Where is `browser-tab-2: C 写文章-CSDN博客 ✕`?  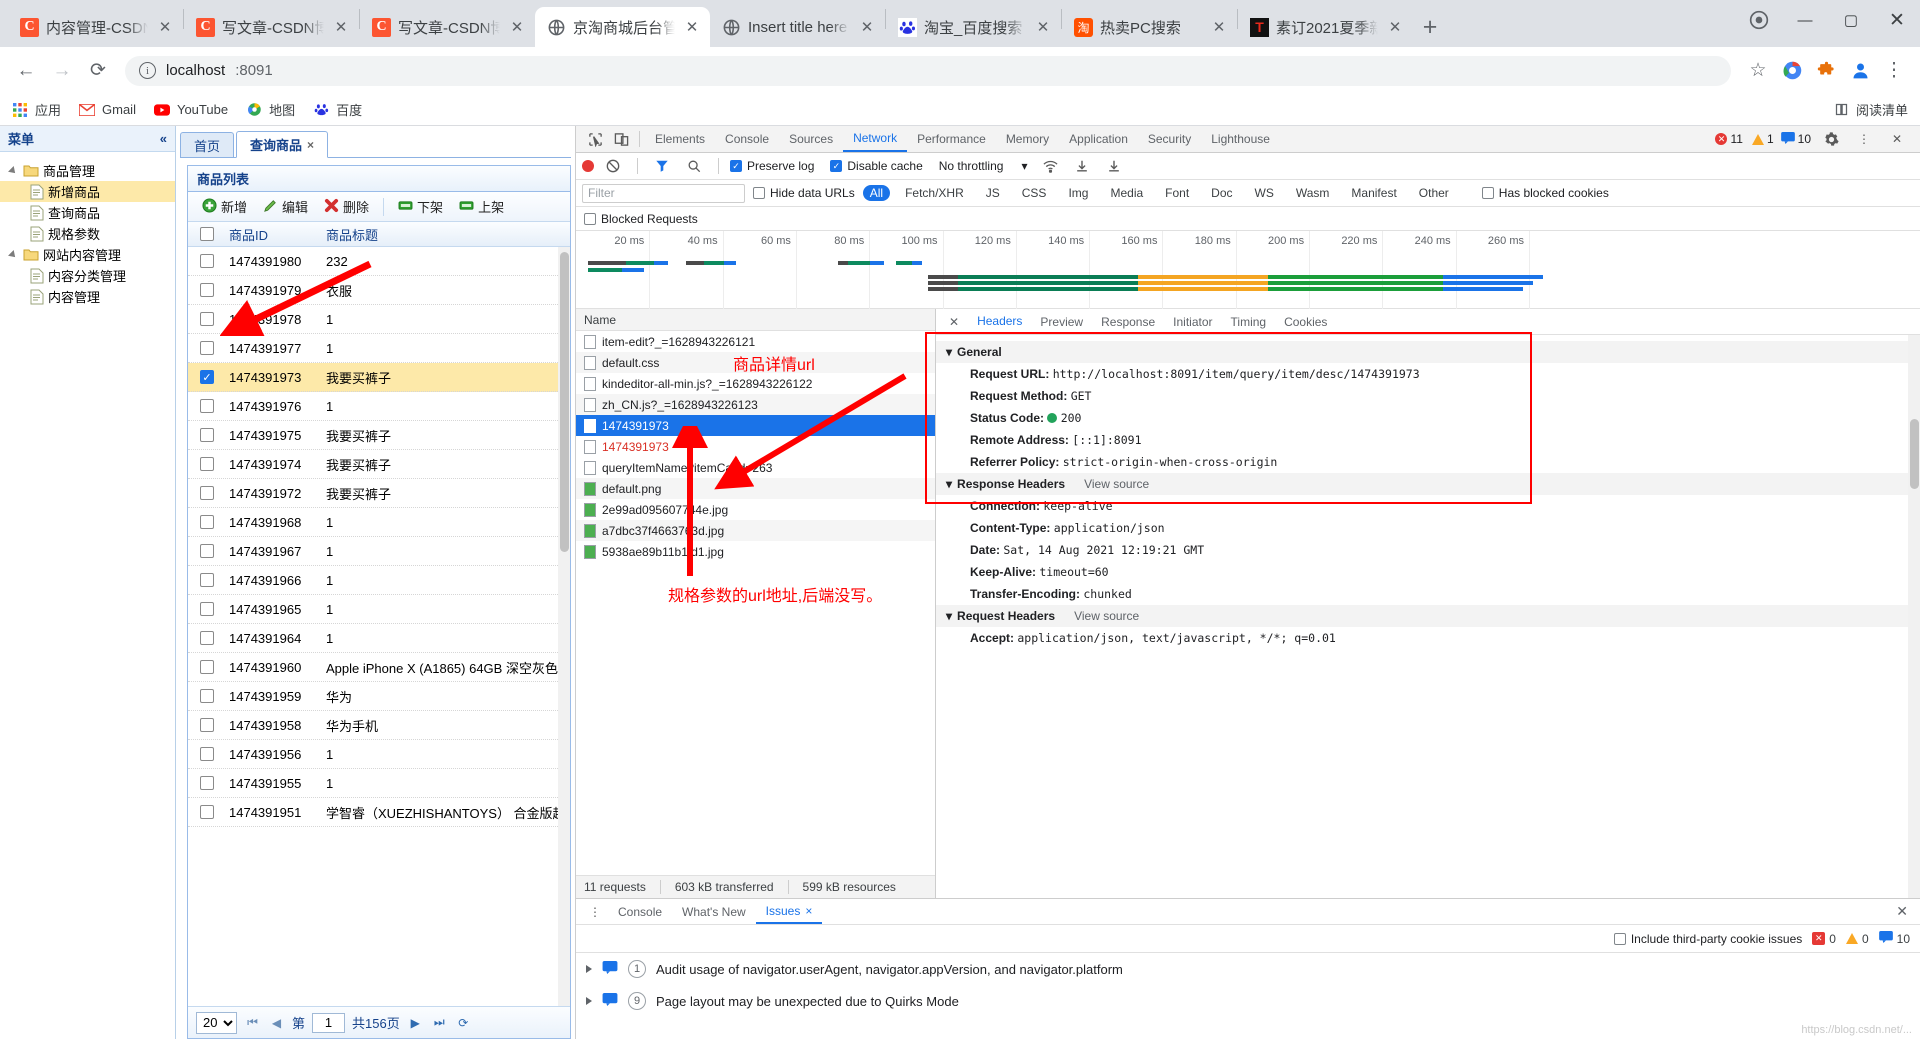
browser-tab-2: C 写文章-CSDN博客 ✕ is located at coordinates (447, 27).